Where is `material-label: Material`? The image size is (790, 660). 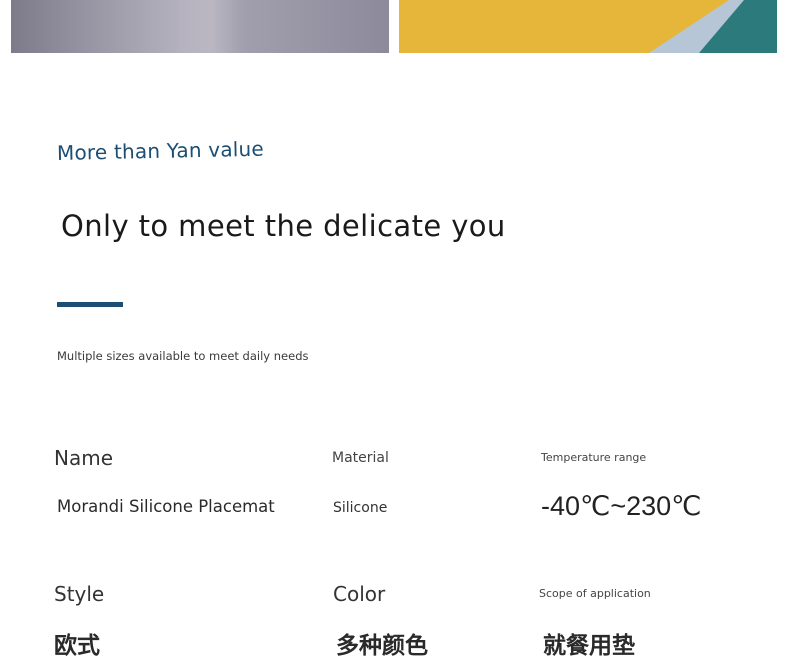
material-label: Material is located at coordinates (360, 458).